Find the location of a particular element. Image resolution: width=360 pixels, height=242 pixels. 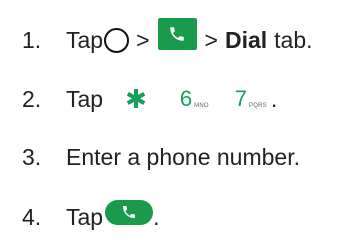

dial-tab-label: Dial is located at coordinates (246, 40).